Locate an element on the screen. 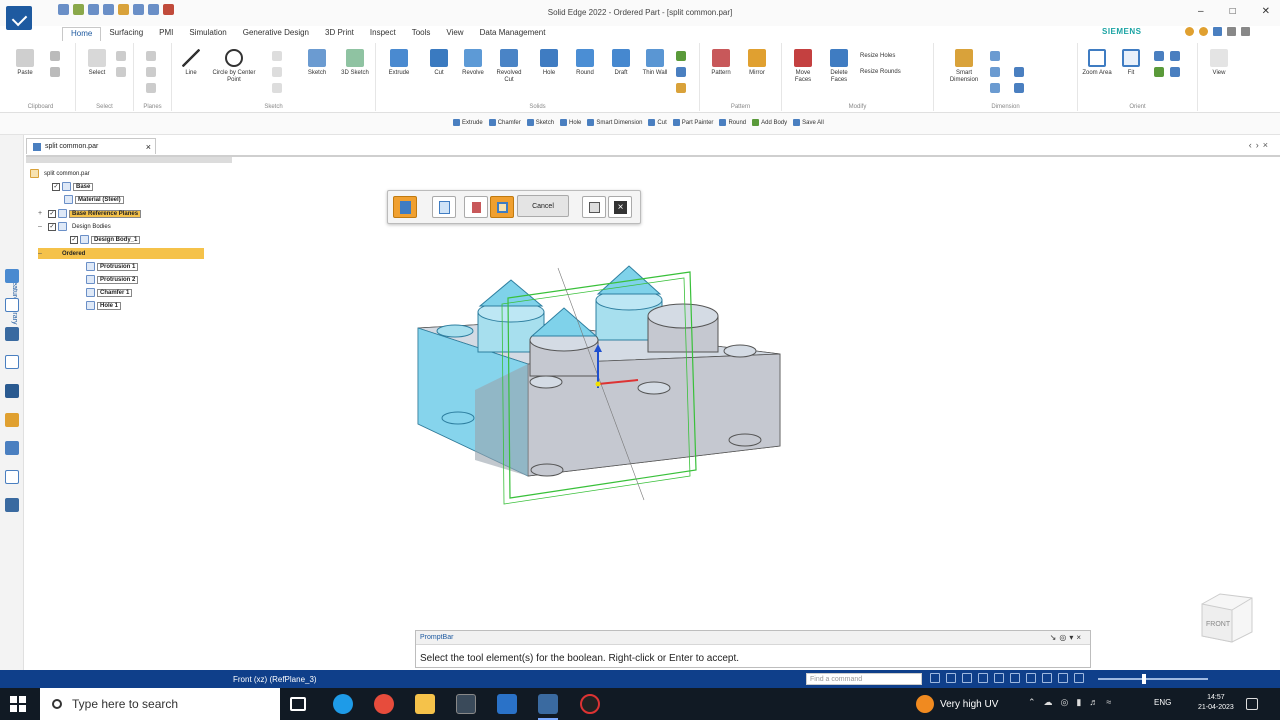  part-model-graphic is located at coordinates (600, 385).